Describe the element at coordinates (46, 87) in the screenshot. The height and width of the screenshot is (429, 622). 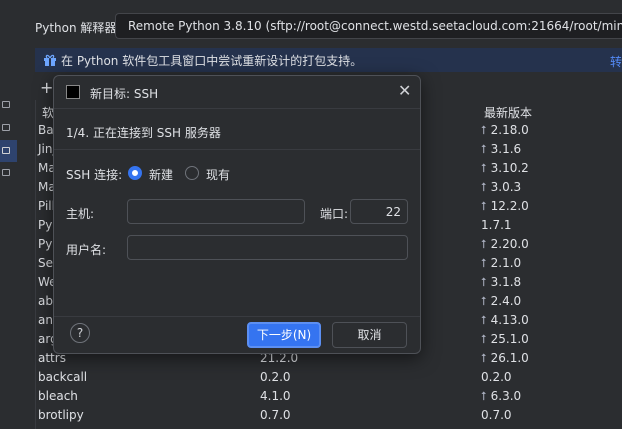
I see `add-package-button: +` at that location.